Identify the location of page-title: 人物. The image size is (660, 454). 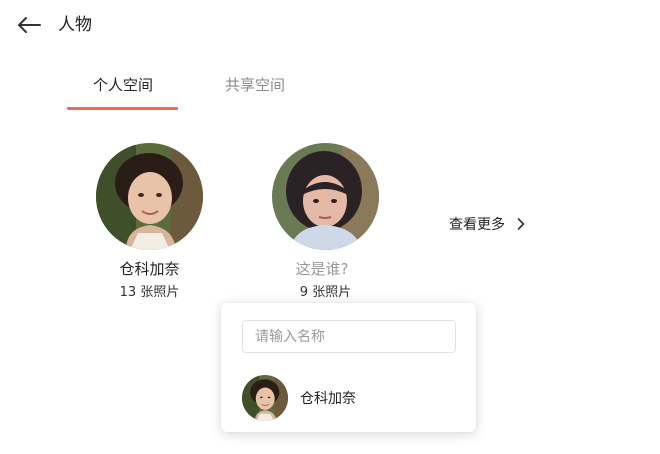
(75, 25).